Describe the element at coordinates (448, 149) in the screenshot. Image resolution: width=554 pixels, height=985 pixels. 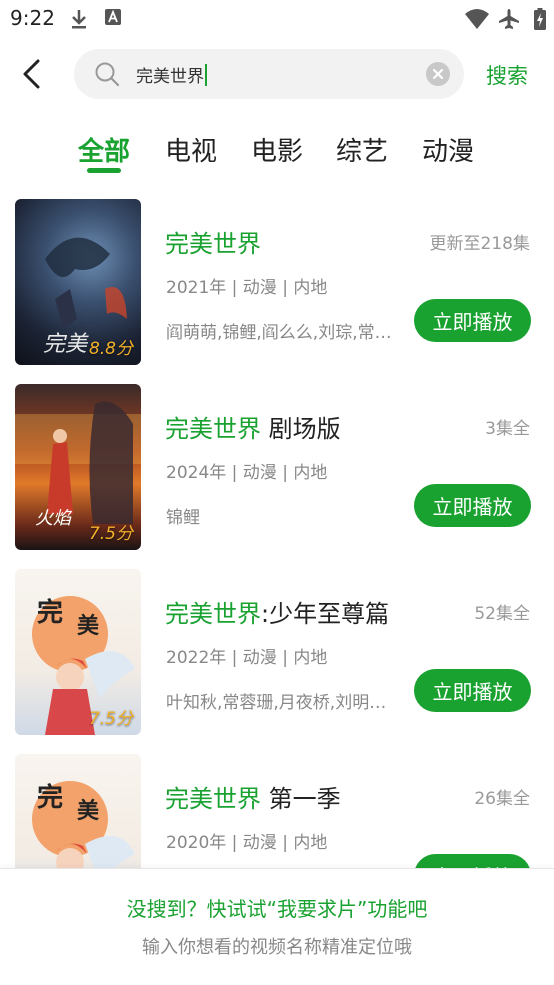
I see `tab-anime: 动漫` at that location.